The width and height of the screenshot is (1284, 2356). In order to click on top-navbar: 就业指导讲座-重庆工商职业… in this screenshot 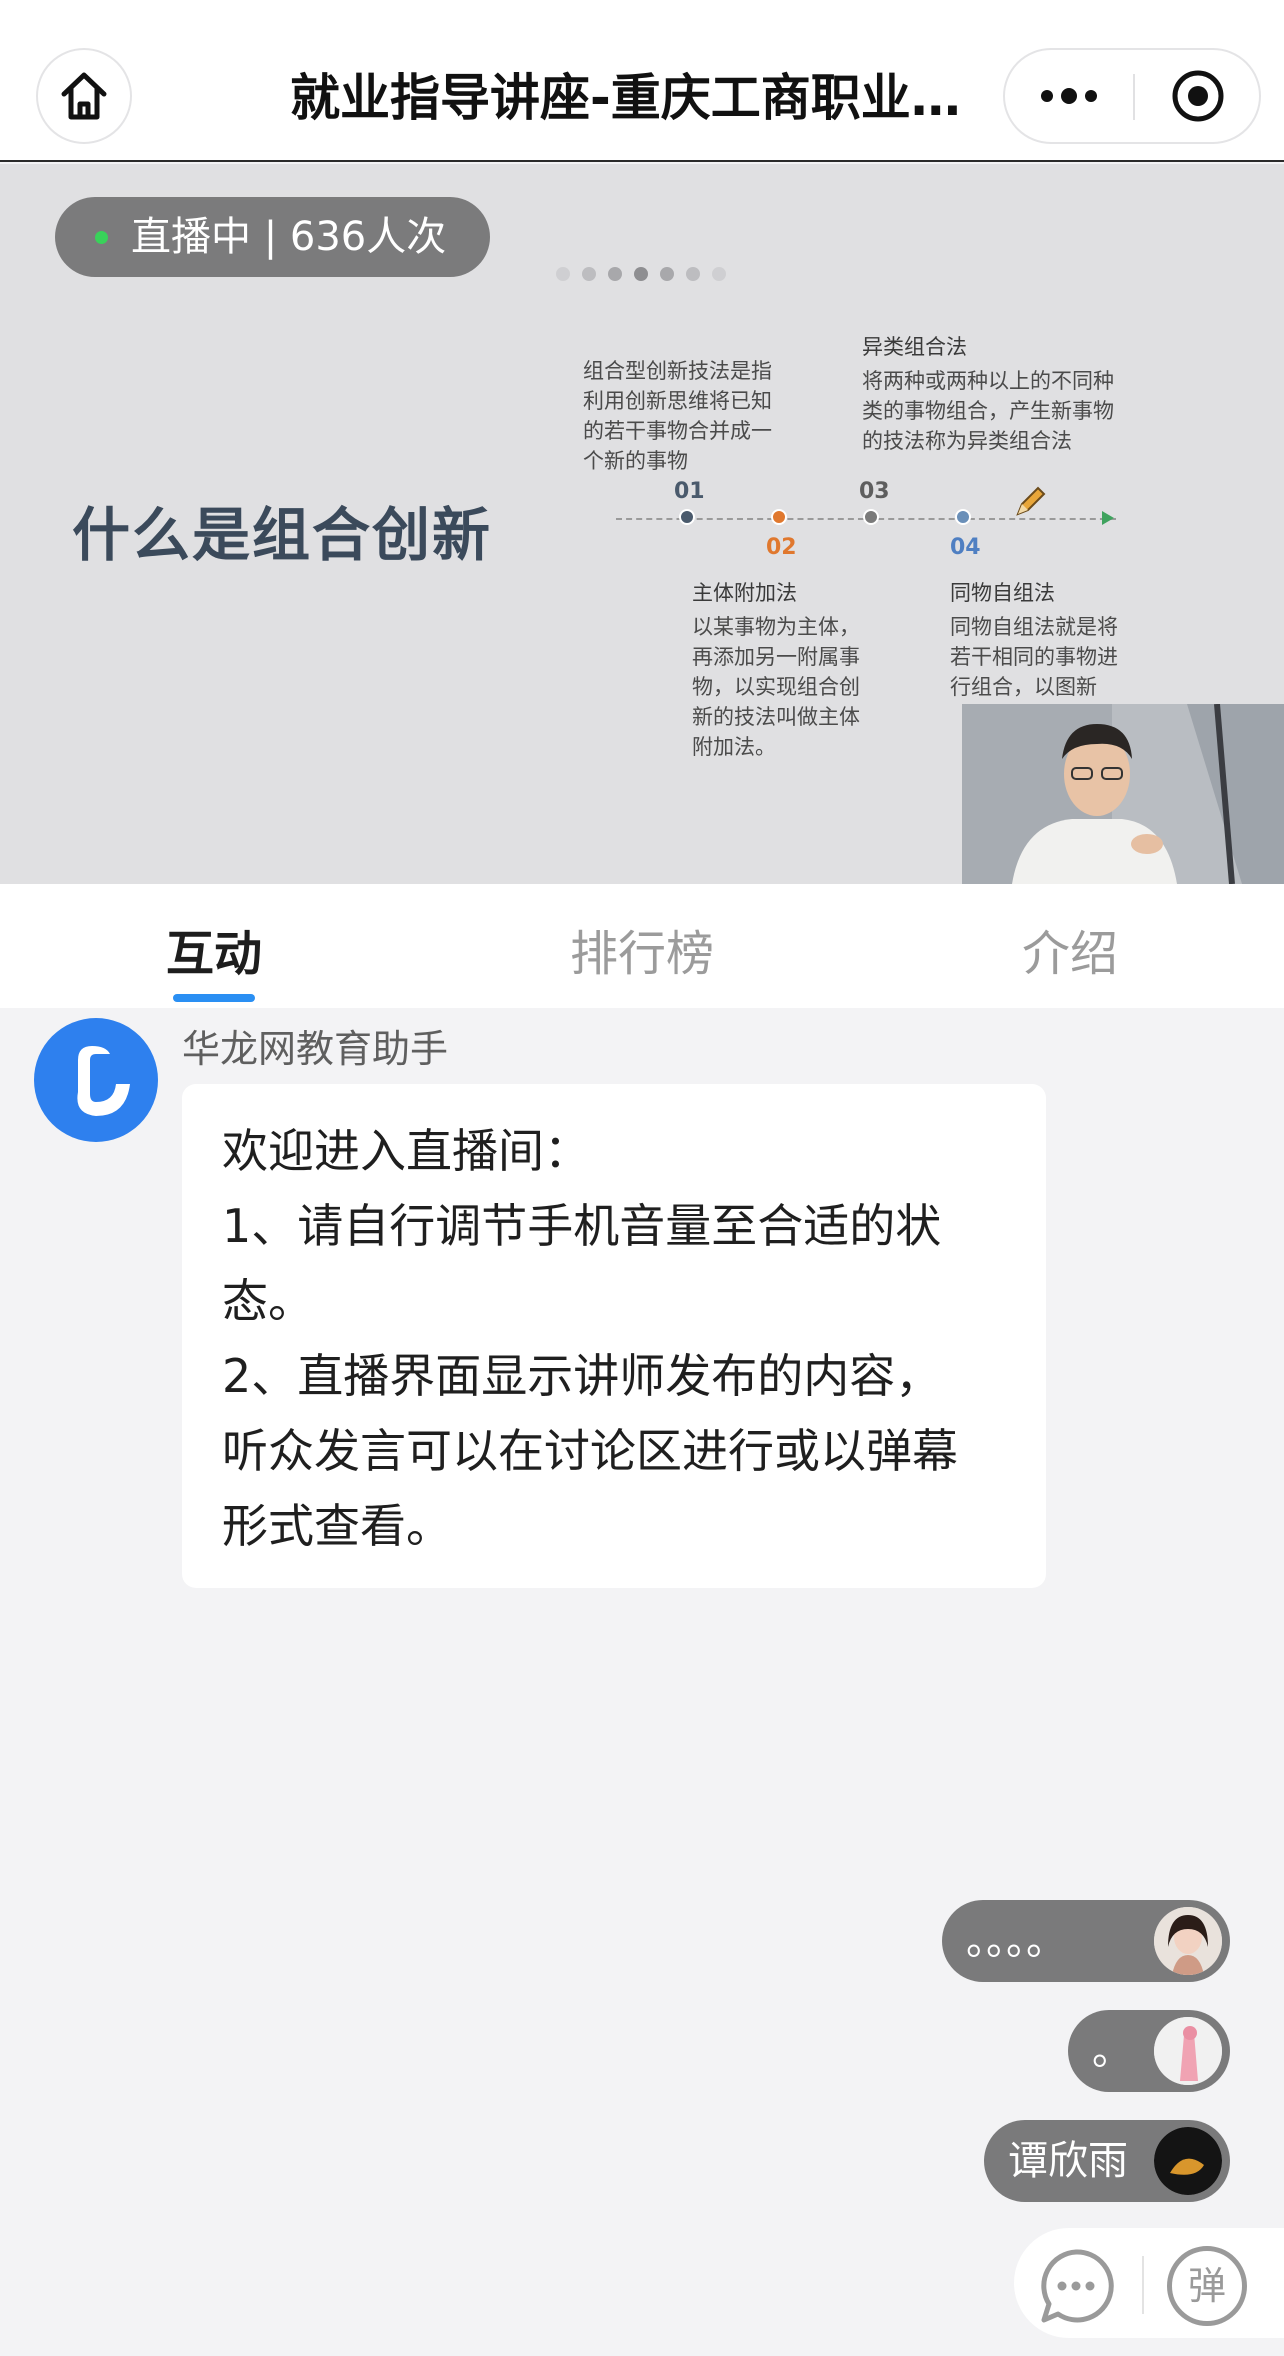, I will do `click(642, 81)`.